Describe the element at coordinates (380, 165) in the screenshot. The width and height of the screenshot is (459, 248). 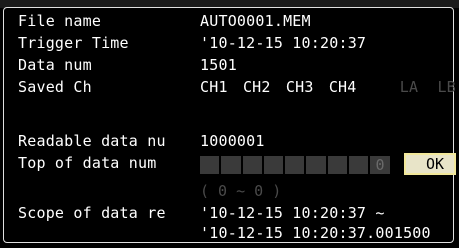
I see `digit-cell-value: 0` at that location.